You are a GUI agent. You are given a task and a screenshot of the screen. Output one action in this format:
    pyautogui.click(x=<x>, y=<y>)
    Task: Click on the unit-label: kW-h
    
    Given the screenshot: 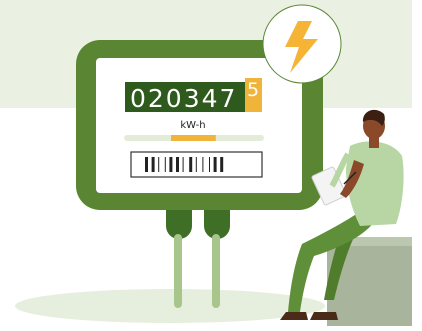 What is the action you would take?
    pyautogui.click(x=192, y=125)
    